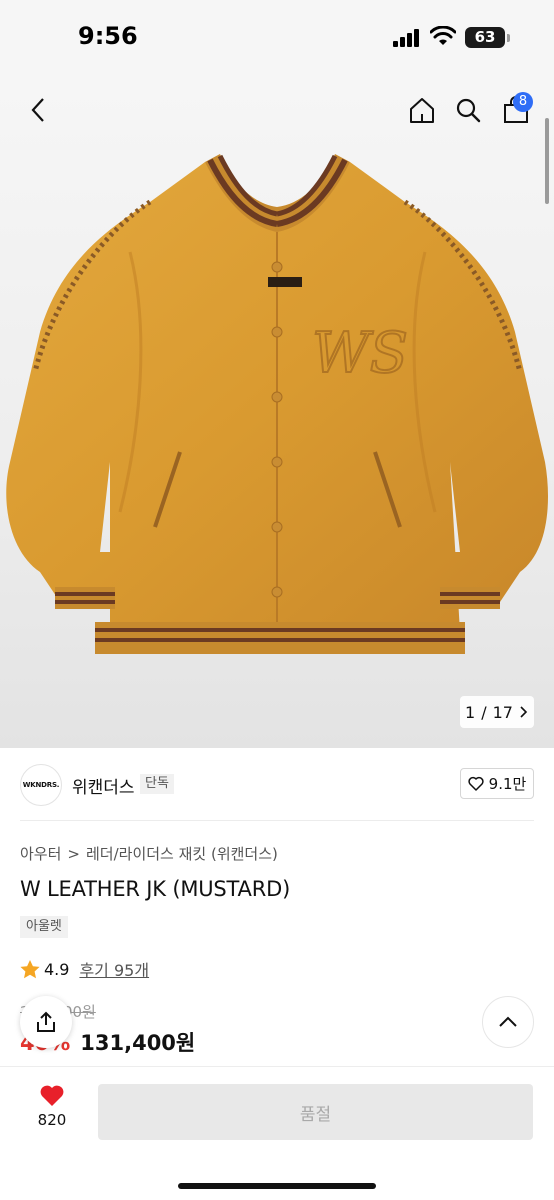  I want to click on gallery-current: 1, so click(470, 712).